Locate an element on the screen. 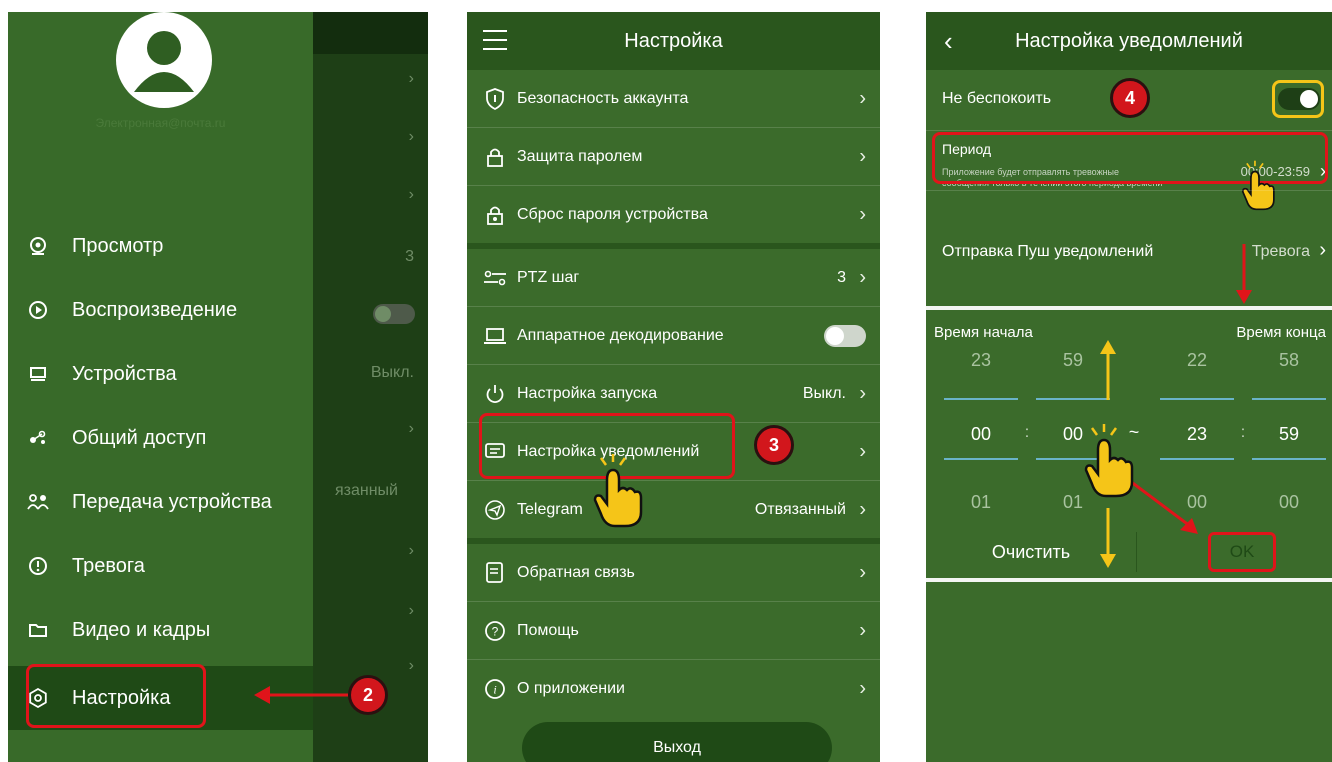 The image size is (1332, 762). row-telegram: Telegram Отвязанный › is located at coordinates (673, 509).